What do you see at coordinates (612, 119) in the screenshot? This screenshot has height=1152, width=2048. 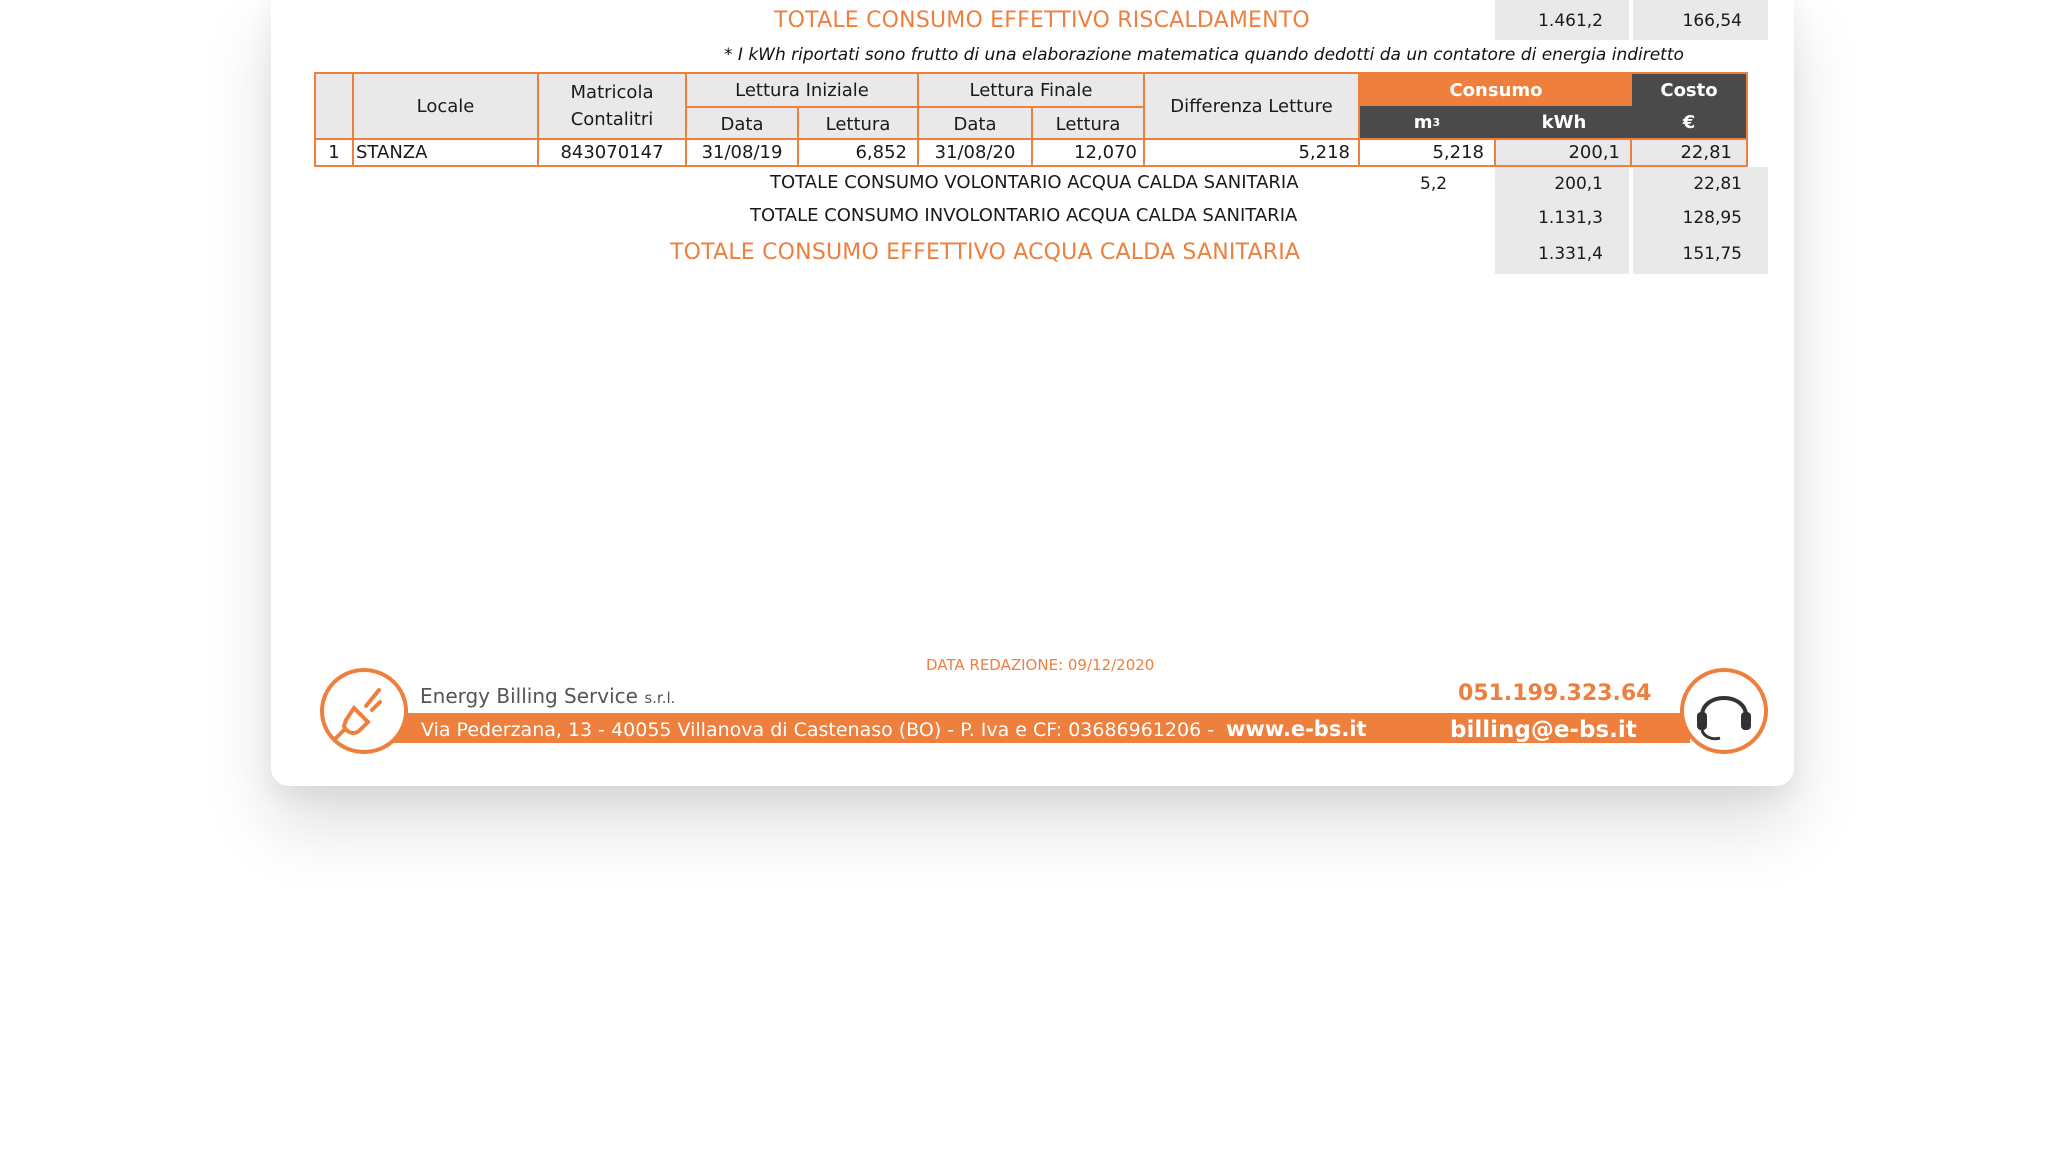 I see `contalitri-header: Contalitri` at bounding box center [612, 119].